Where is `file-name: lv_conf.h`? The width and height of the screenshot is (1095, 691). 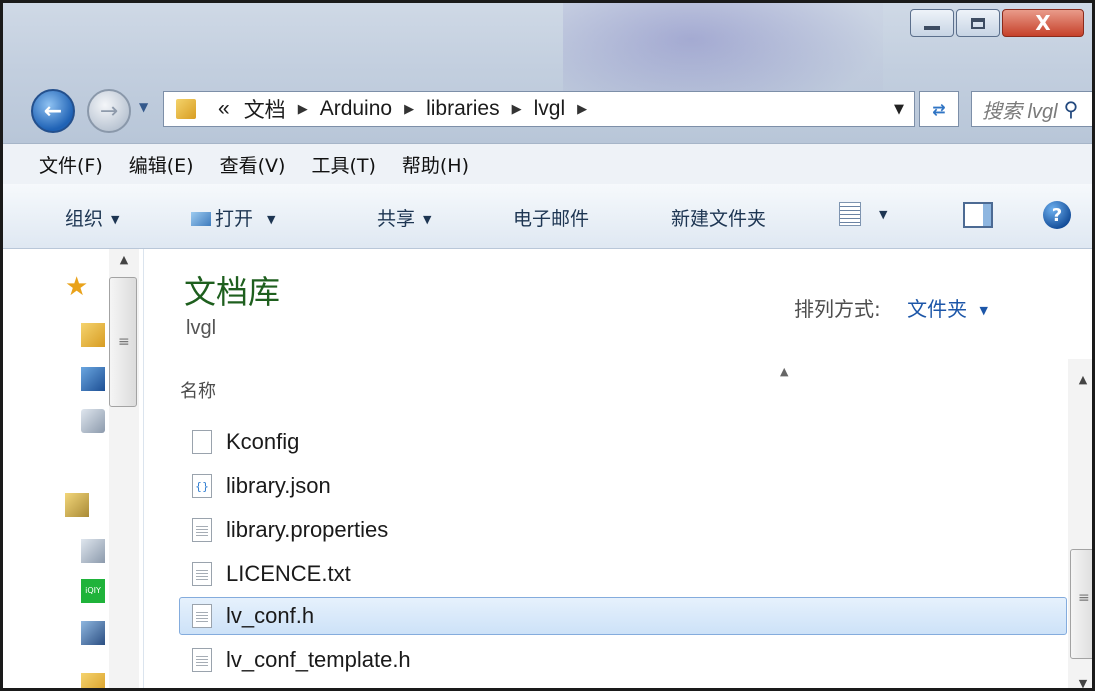 file-name: lv_conf.h is located at coordinates (270, 615).